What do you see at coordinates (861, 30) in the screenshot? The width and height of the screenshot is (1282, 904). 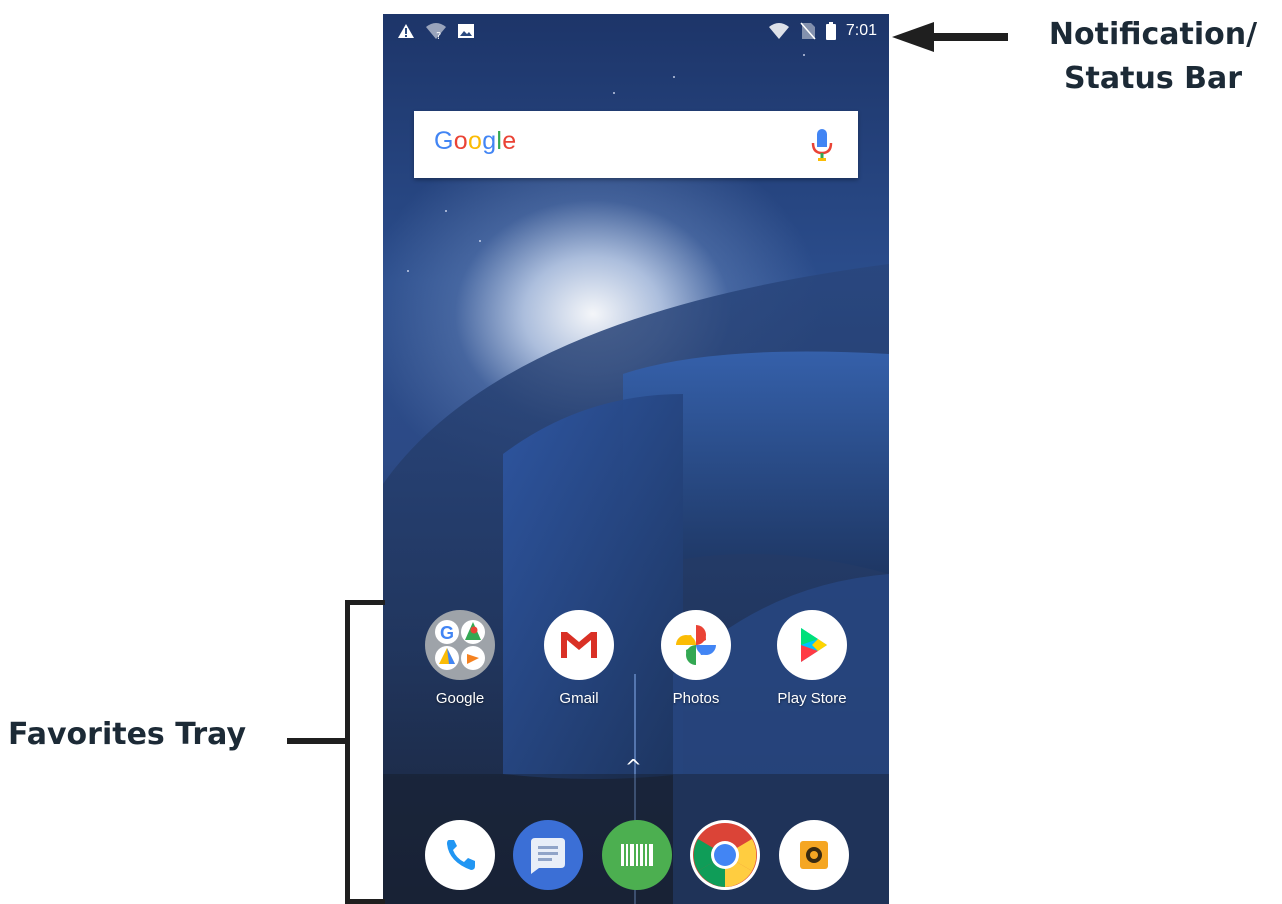 I see `status-clock: 7:01` at bounding box center [861, 30].